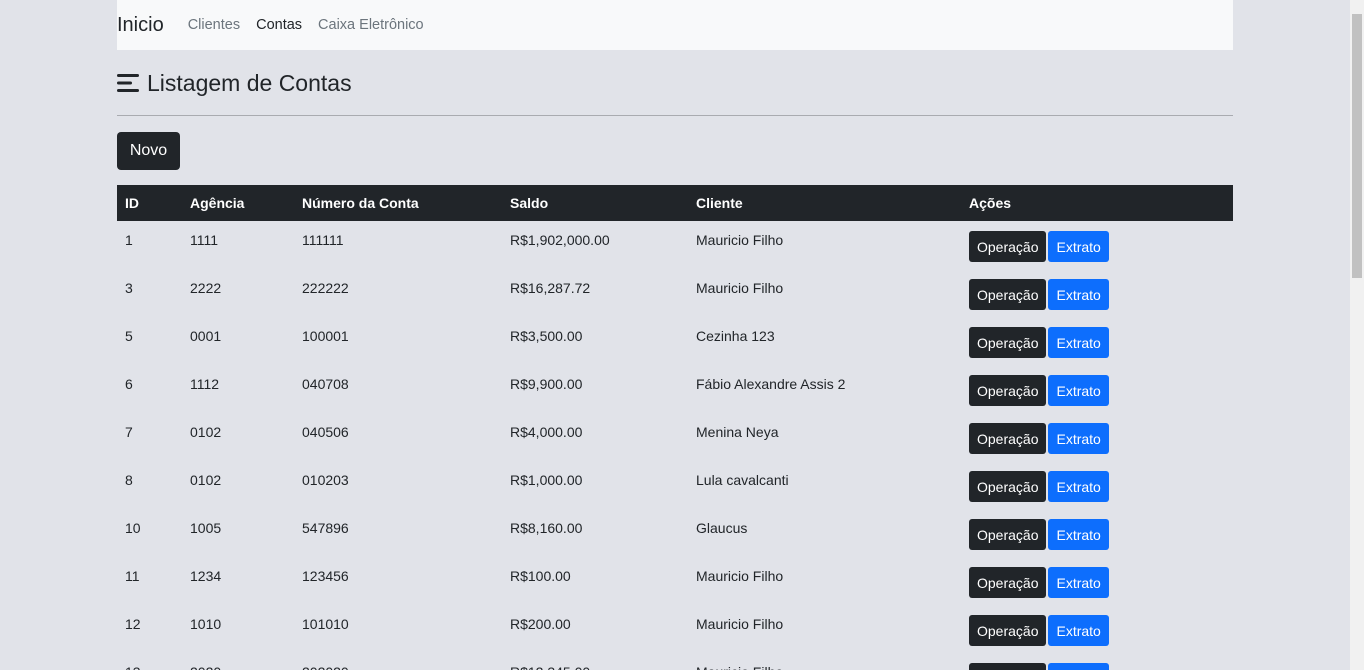  I want to click on cell-numero: 222222, so click(325, 288).